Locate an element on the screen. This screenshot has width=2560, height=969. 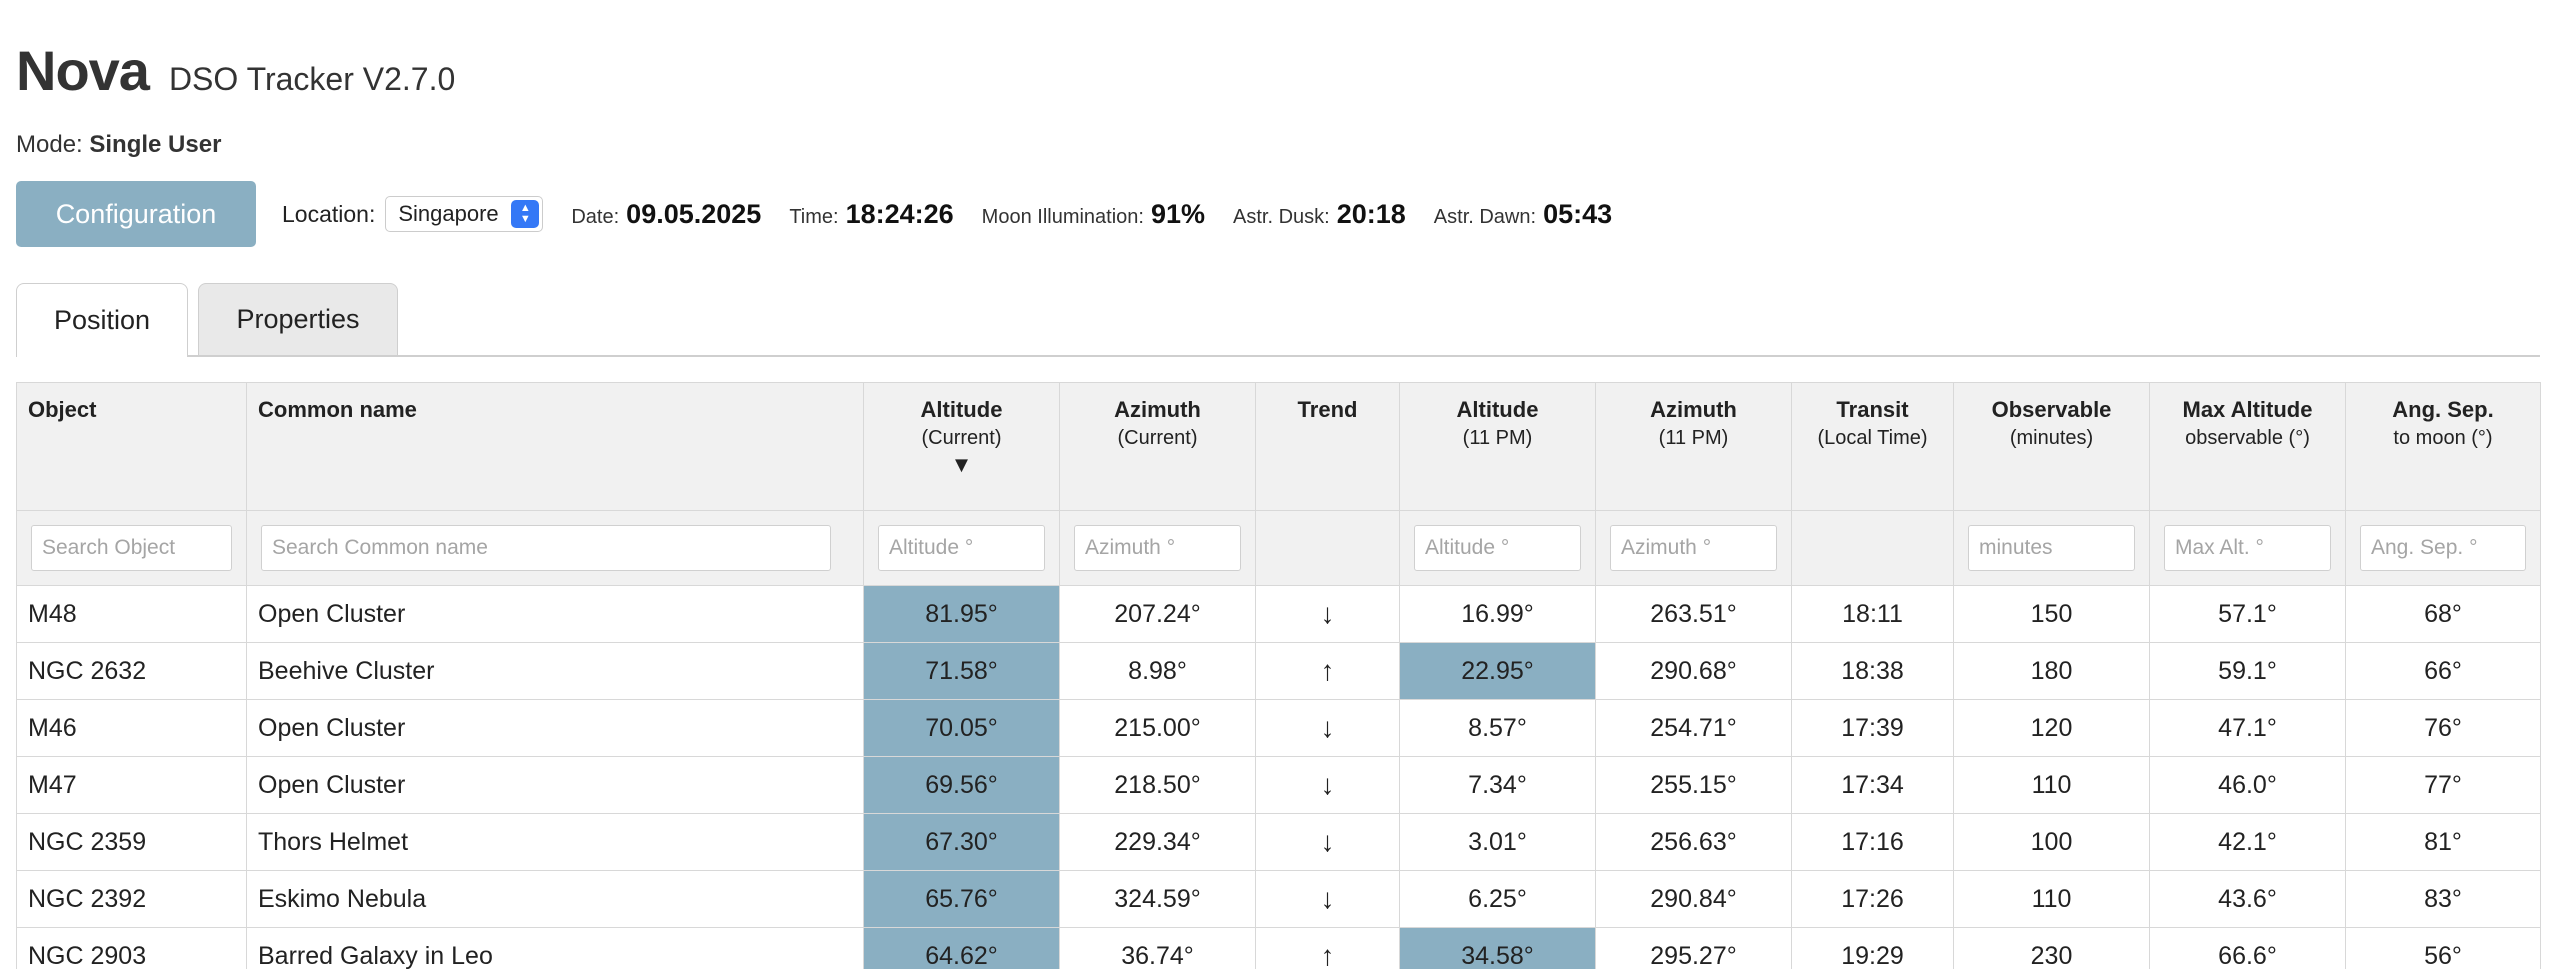
max-altitude-cell: 59.1° is located at coordinates (2247, 671).